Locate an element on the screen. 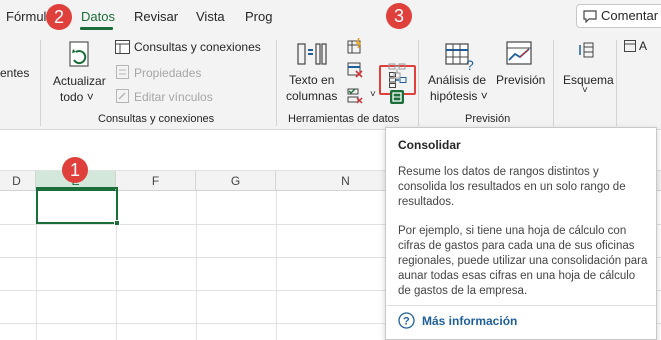 Image resolution: width=661 pixels, height=340 pixels. remove-duplicates-icon is located at coordinates (355, 70).